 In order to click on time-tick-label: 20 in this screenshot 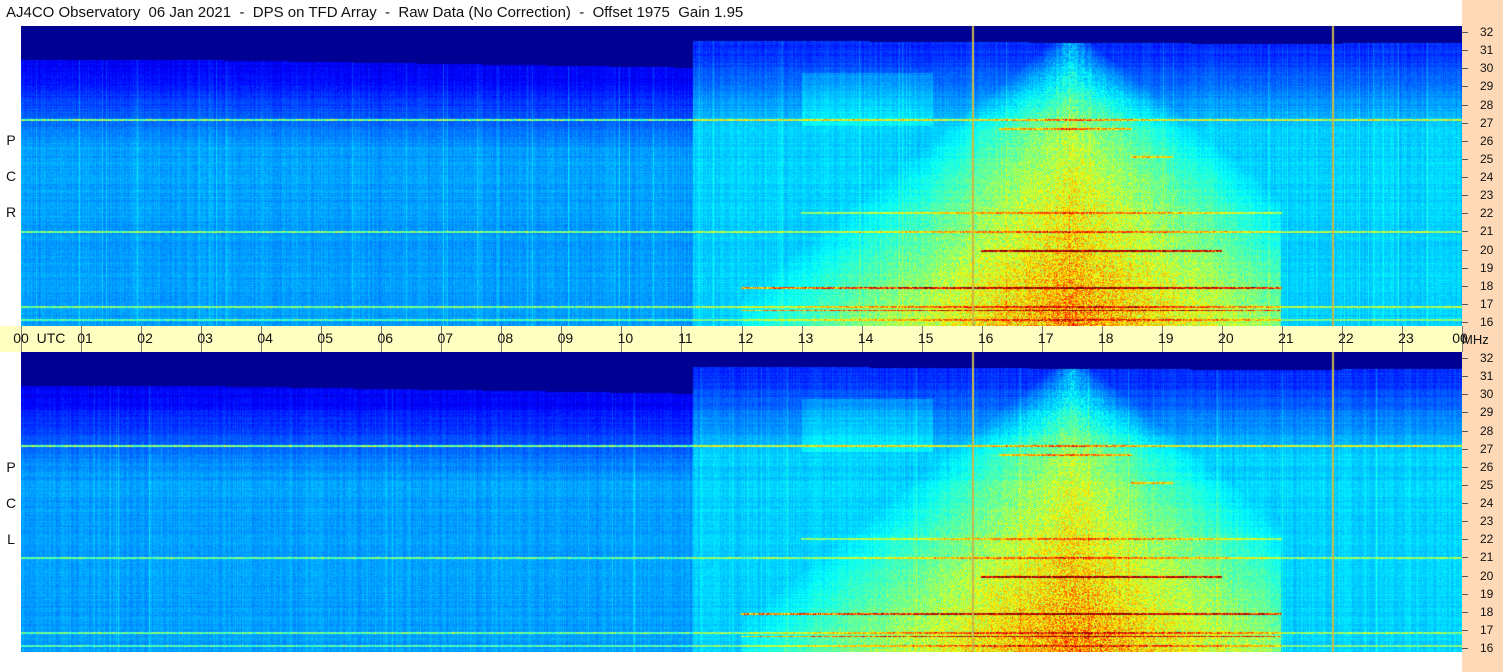, I will do `click(1226, 338)`.